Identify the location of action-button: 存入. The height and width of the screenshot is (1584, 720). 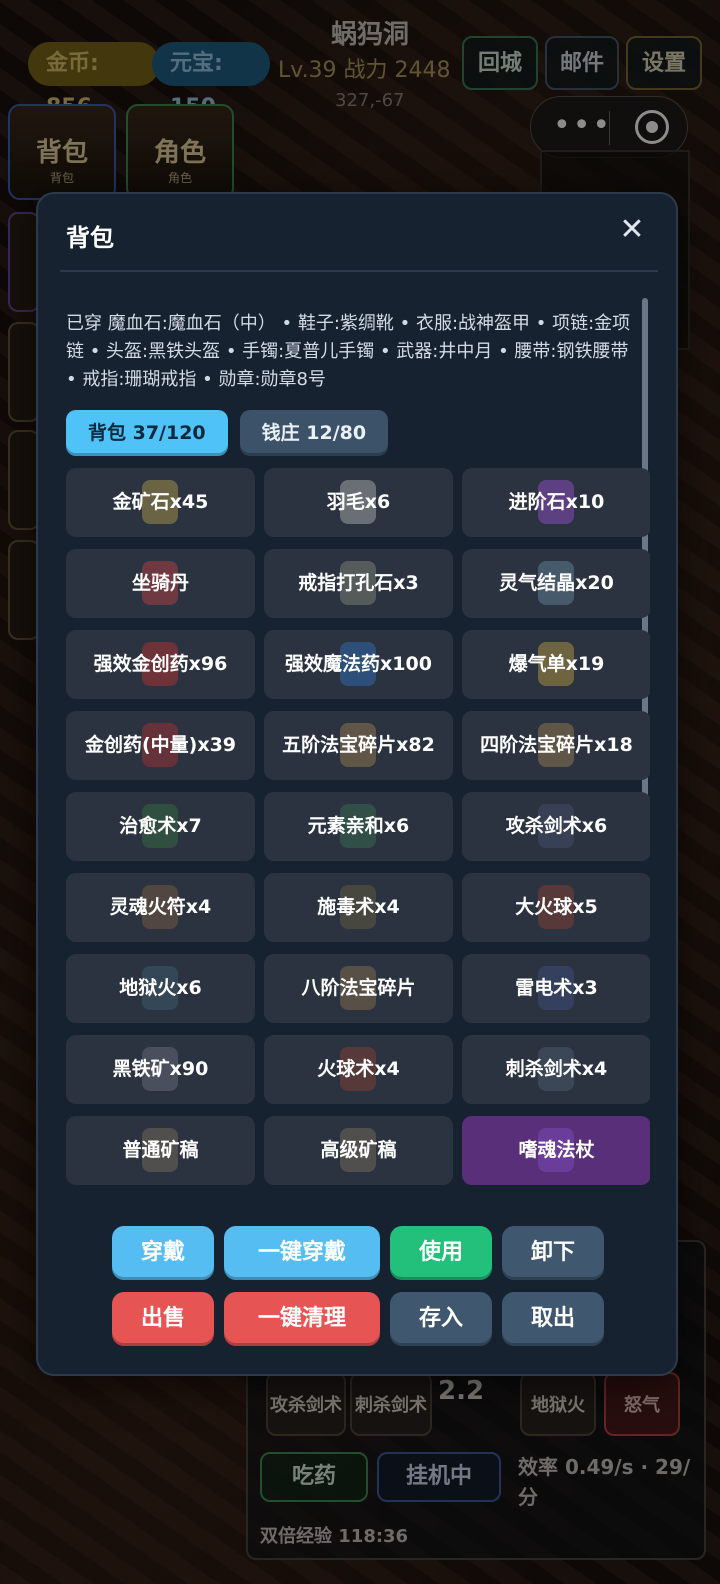
(441, 1319).